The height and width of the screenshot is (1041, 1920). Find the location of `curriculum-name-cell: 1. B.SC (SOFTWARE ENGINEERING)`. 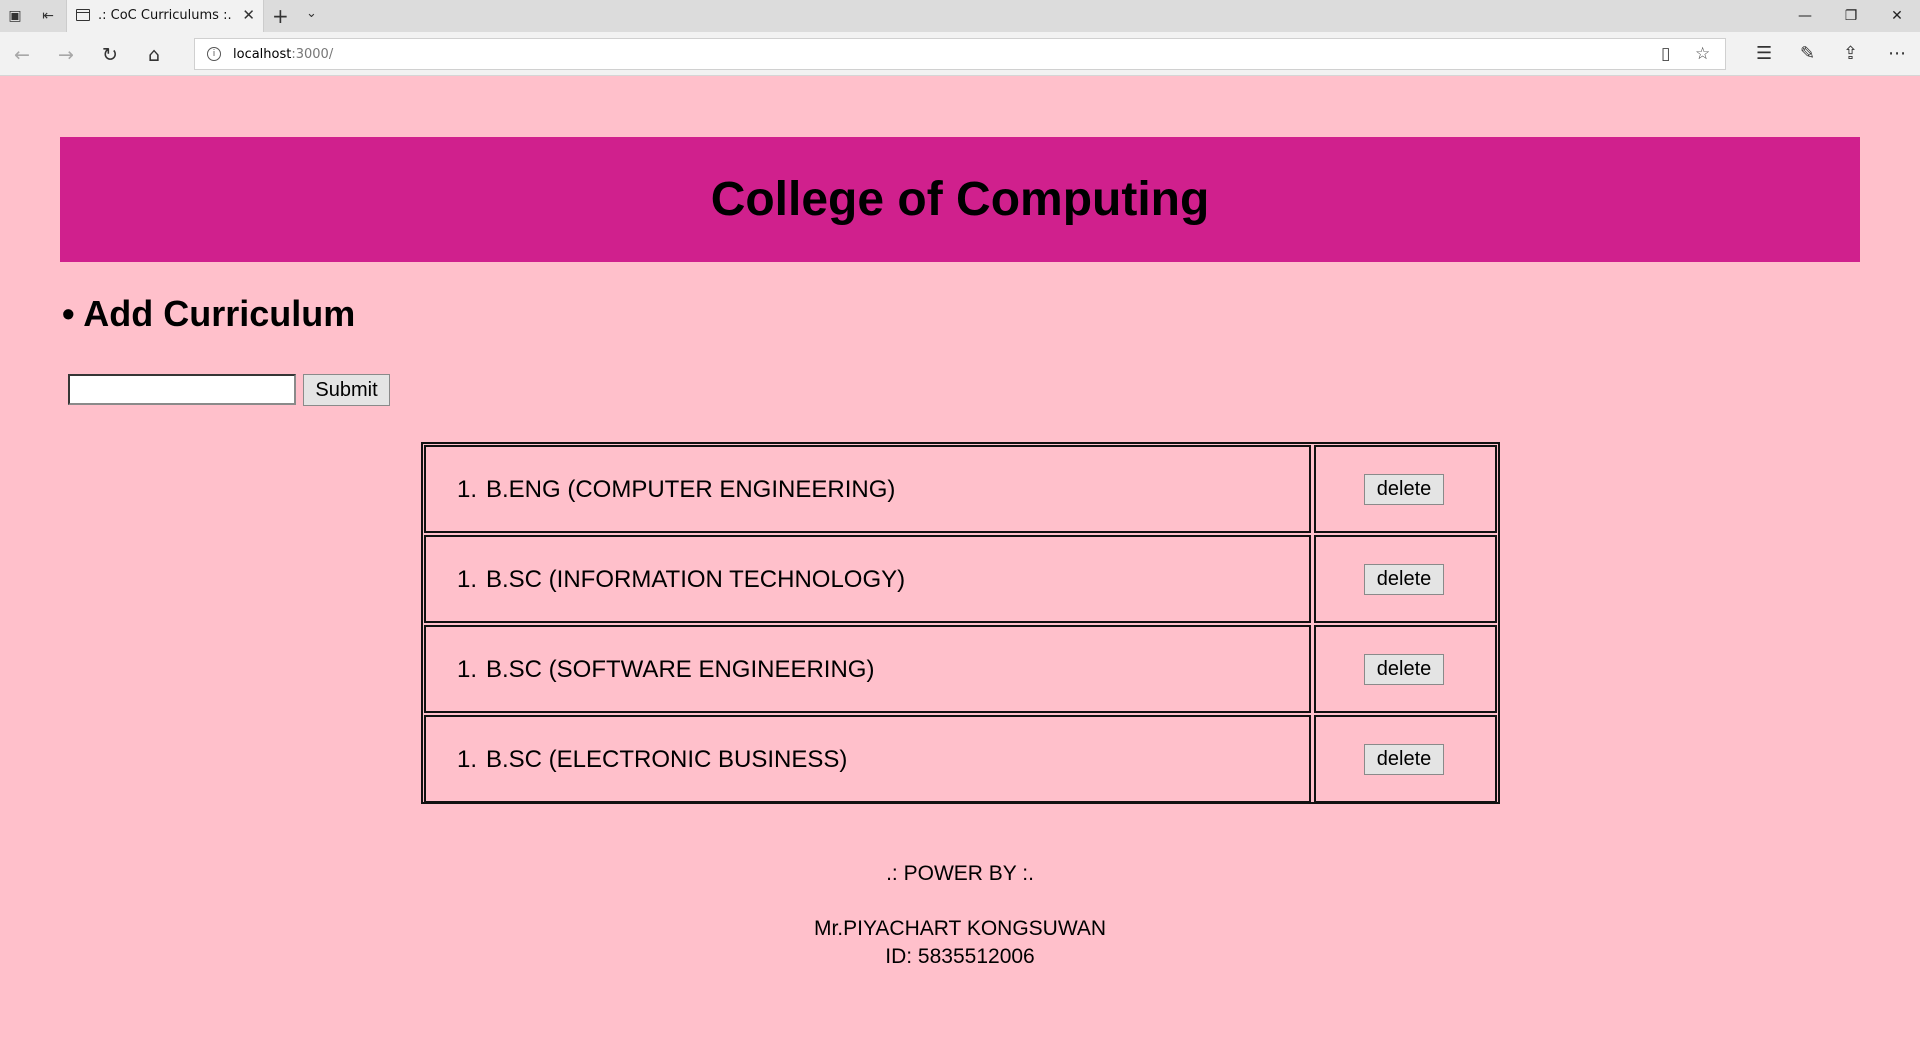

curriculum-name-cell: 1. B.SC (SOFTWARE ENGINEERING) is located at coordinates (867, 669).